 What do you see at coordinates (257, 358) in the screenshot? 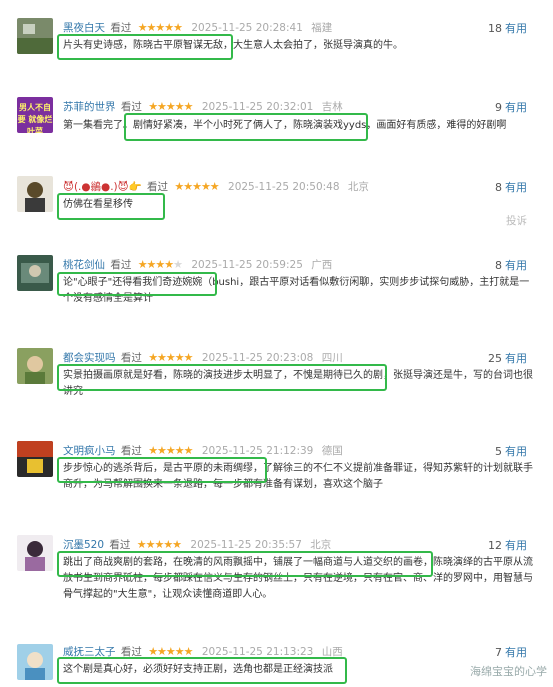
I see `review-time: 2025-11-25 20:23:08` at bounding box center [257, 358].